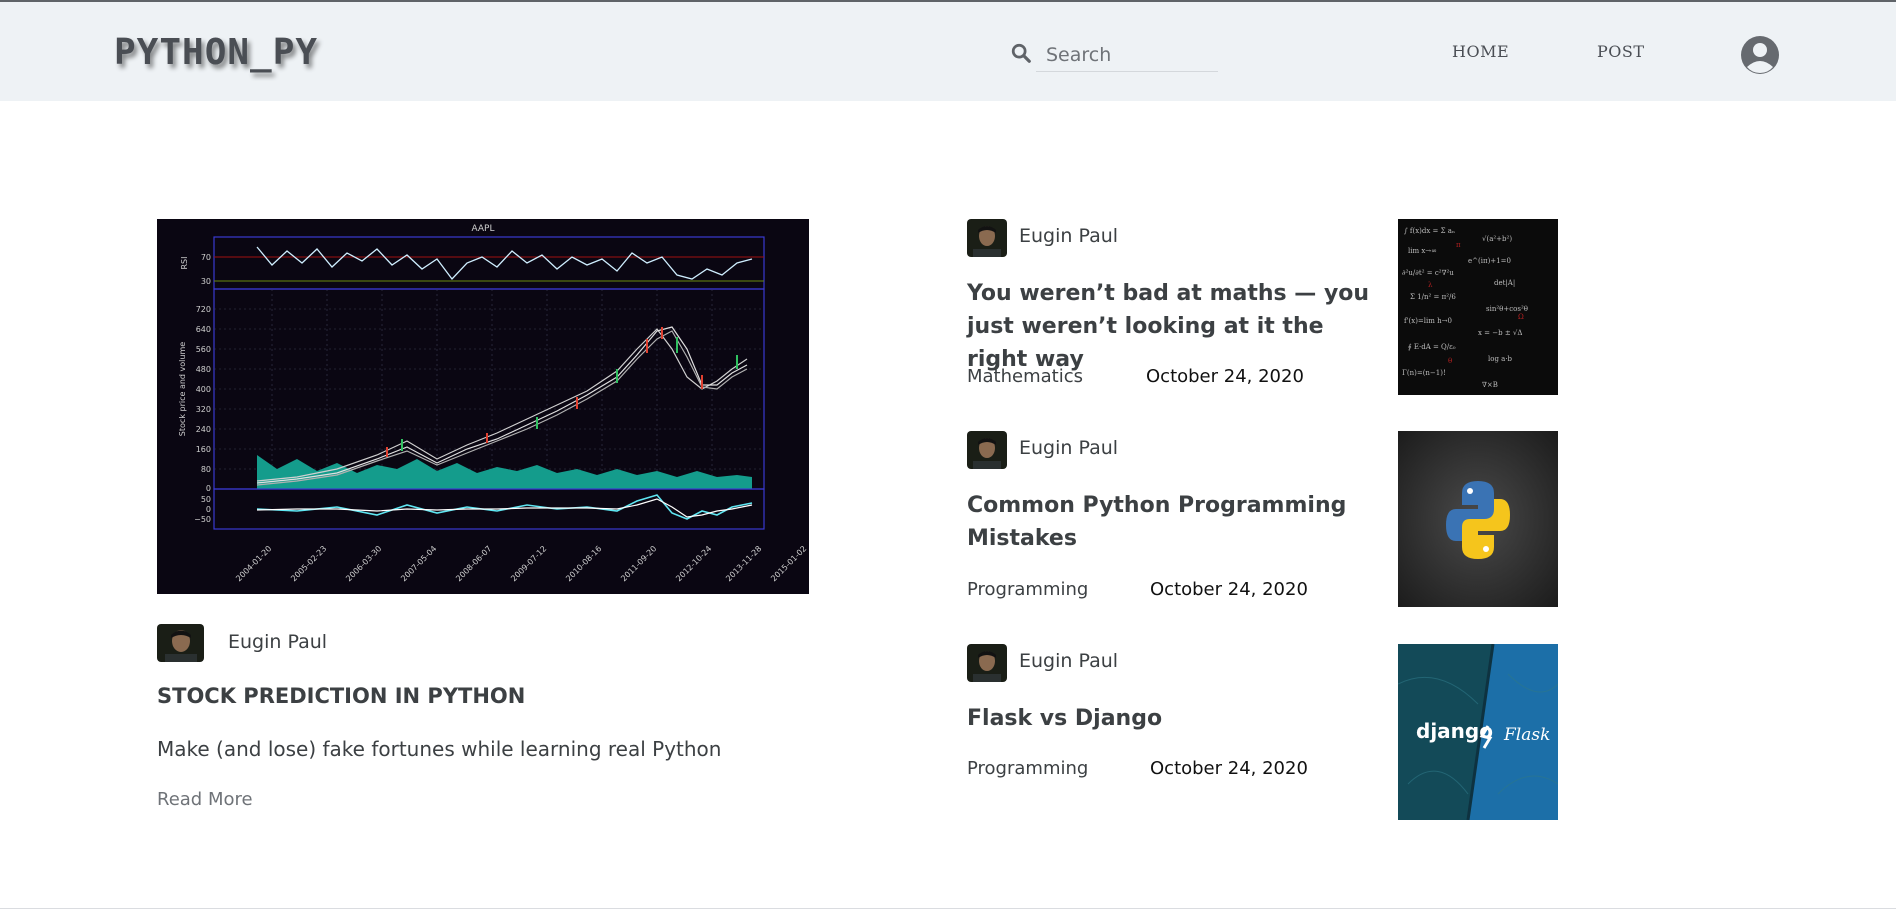 This screenshot has height=913, width=1896. What do you see at coordinates (1478, 519) in the screenshot?
I see `python-logo-thumbnail` at bounding box center [1478, 519].